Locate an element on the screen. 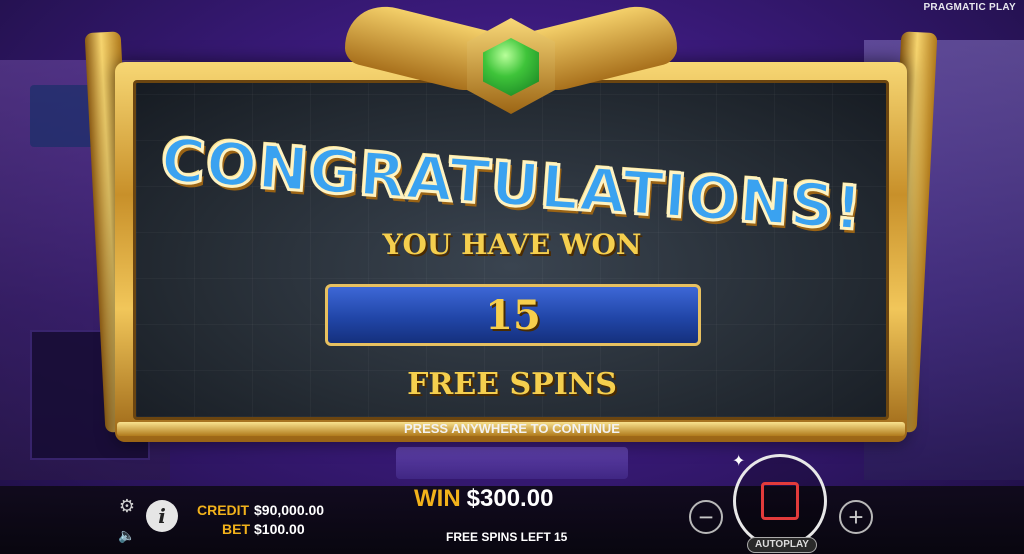 This screenshot has height=554, width=1024. speaker-icon: 🔈 is located at coordinates (127, 535).